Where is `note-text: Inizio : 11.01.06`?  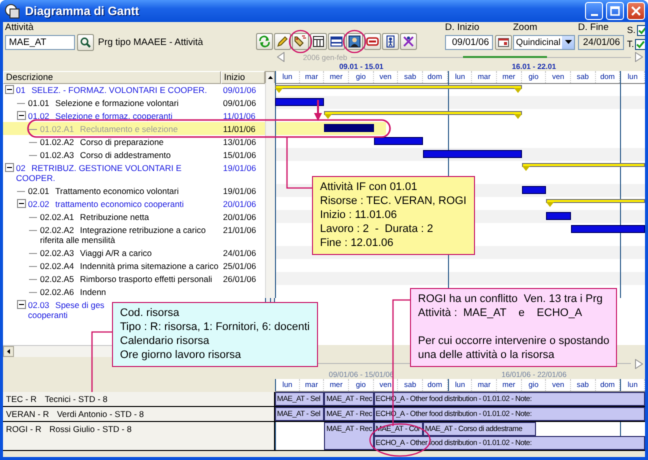 note-text: Inizio : 11.01.06 is located at coordinates (359, 215).